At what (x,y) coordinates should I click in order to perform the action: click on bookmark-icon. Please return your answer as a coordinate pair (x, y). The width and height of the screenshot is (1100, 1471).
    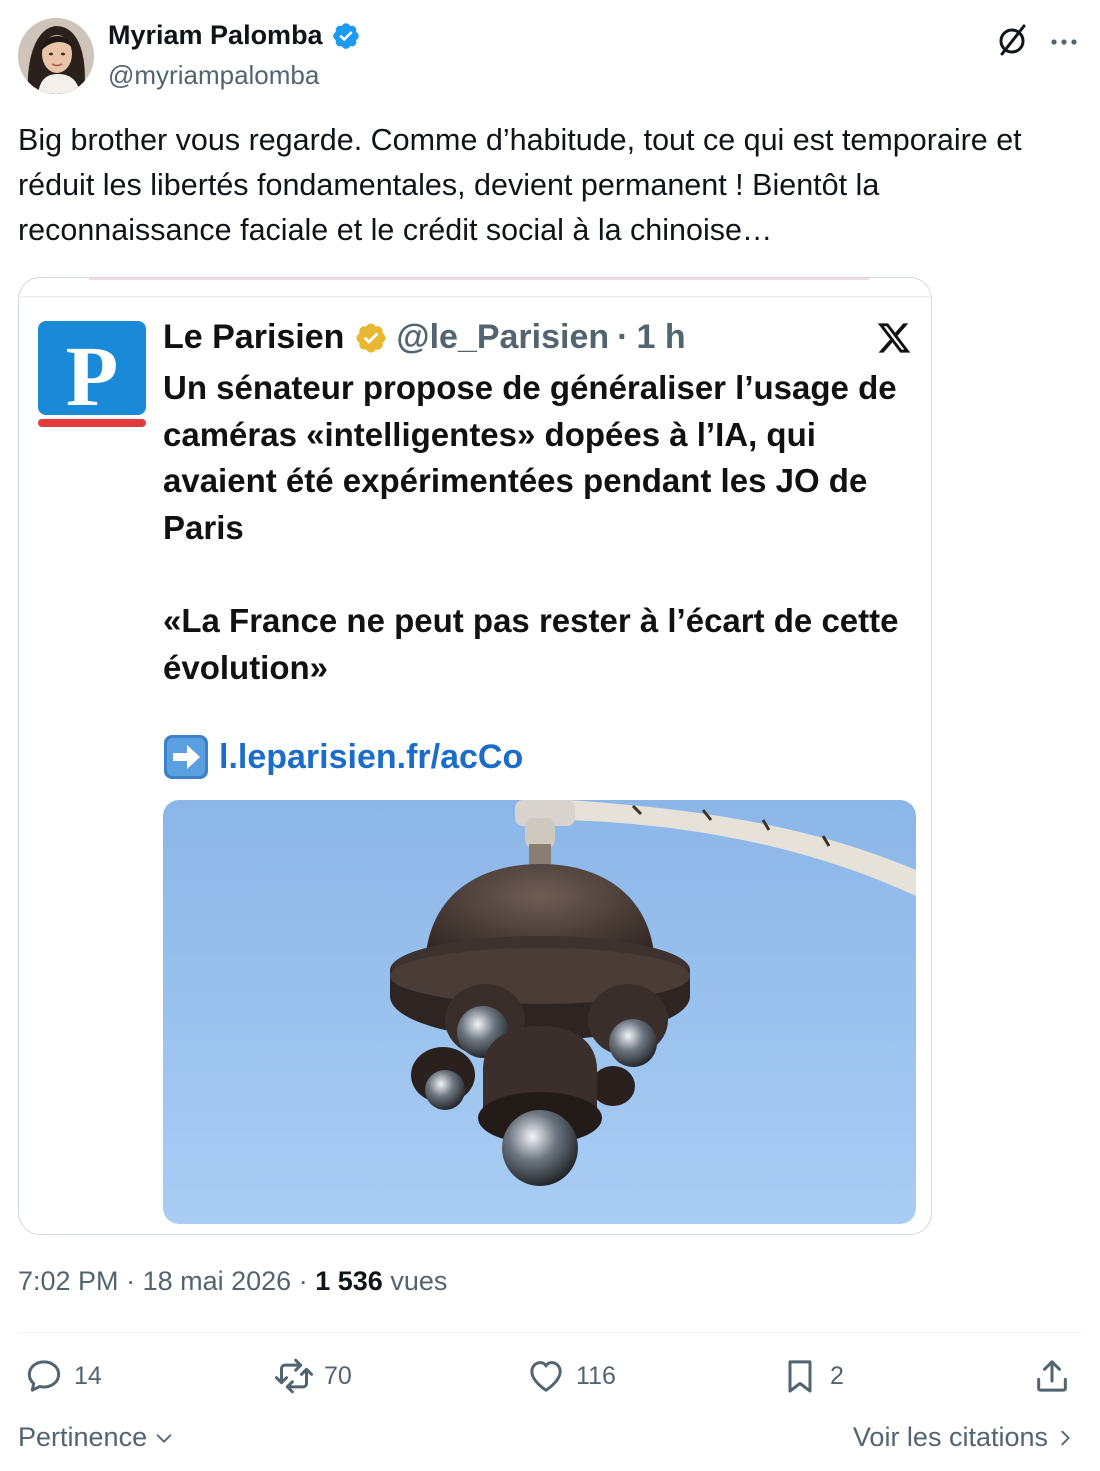
    Looking at the image, I should click on (800, 1376).